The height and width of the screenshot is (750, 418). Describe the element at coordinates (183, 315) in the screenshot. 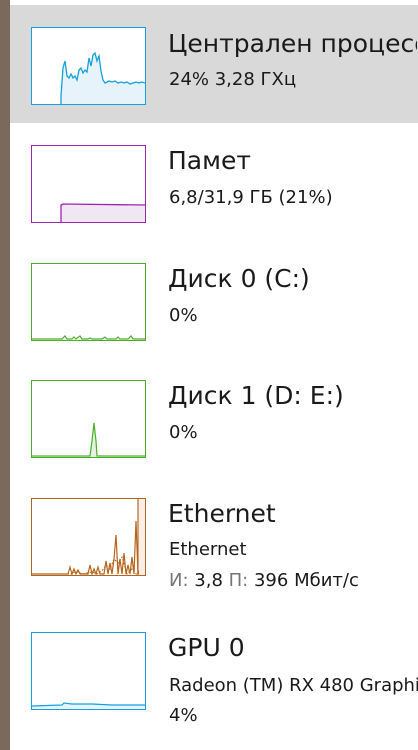

I see `disk-0-usage: 0%` at that location.